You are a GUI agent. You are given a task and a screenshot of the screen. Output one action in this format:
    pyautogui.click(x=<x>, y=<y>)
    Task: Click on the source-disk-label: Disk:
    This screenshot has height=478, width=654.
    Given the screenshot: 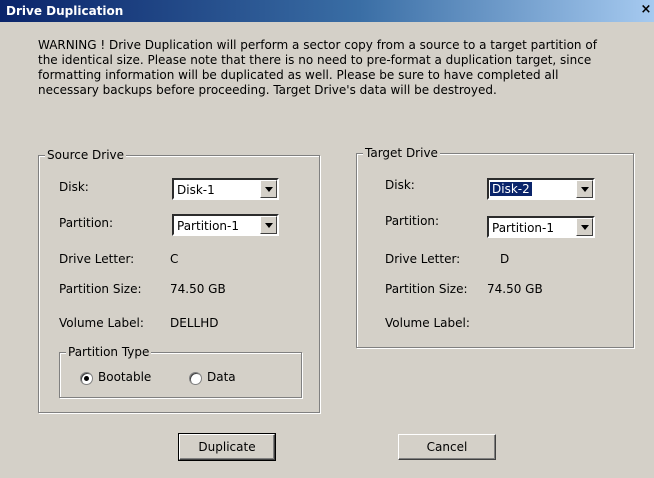 What is the action you would take?
    pyautogui.click(x=74, y=187)
    